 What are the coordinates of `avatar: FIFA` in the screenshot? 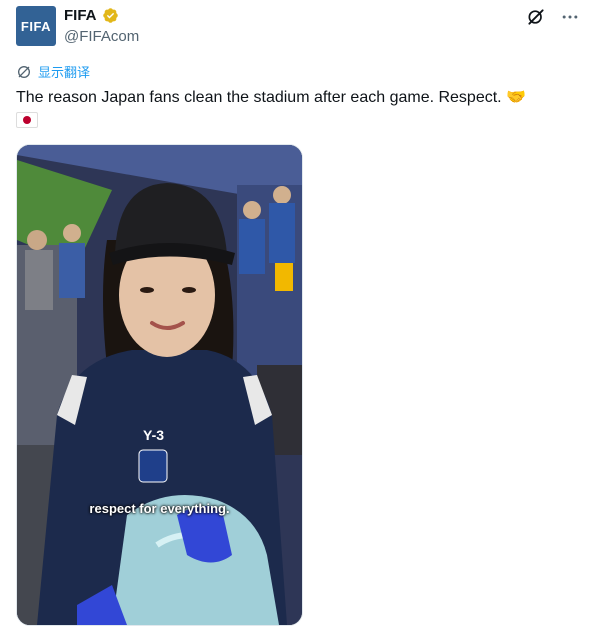 It's located at (36, 26).